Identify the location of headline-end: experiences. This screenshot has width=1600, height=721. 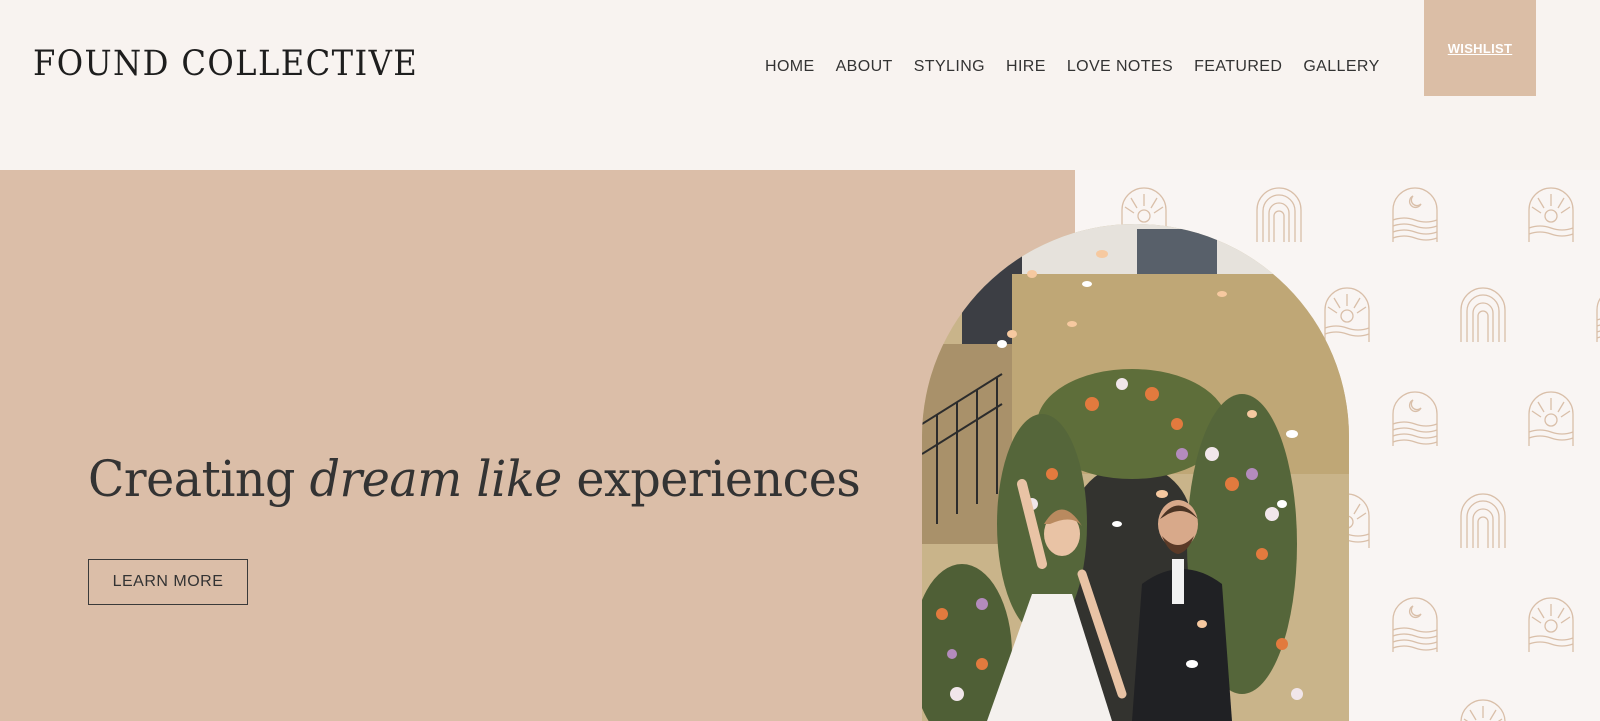
(711, 479).